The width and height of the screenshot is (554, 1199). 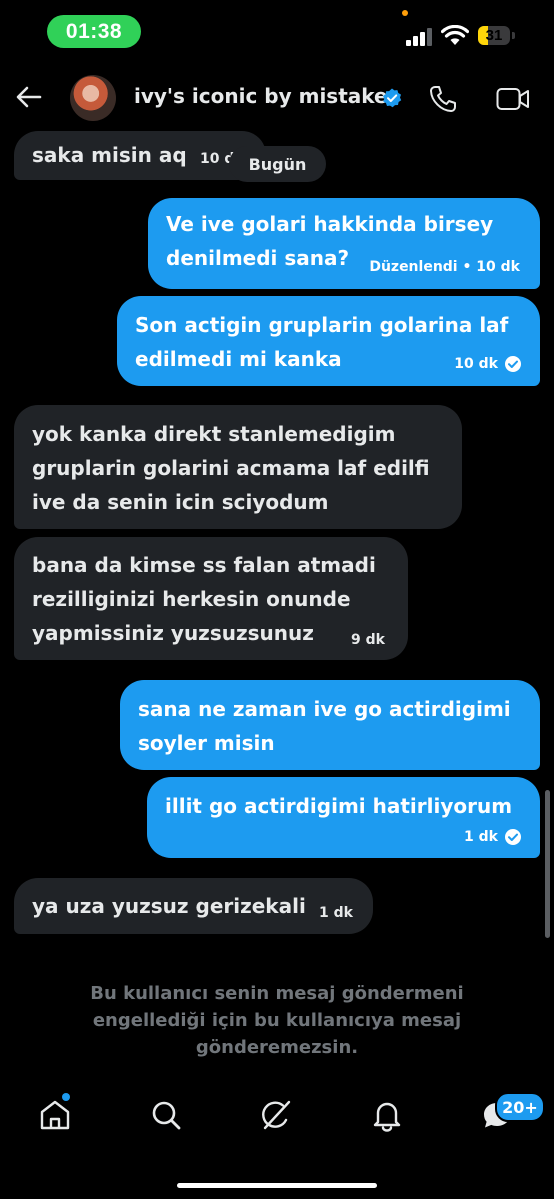 What do you see at coordinates (513, 99) in the screenshot?
I see `video-camera-icon` at bounding box center [513, 99].